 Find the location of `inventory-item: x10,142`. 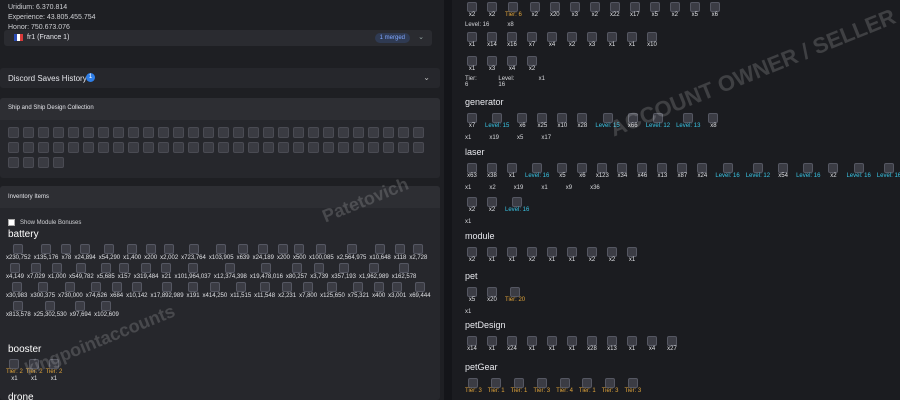

inventory-item: x10,142 is located at coordinates (137, 290).